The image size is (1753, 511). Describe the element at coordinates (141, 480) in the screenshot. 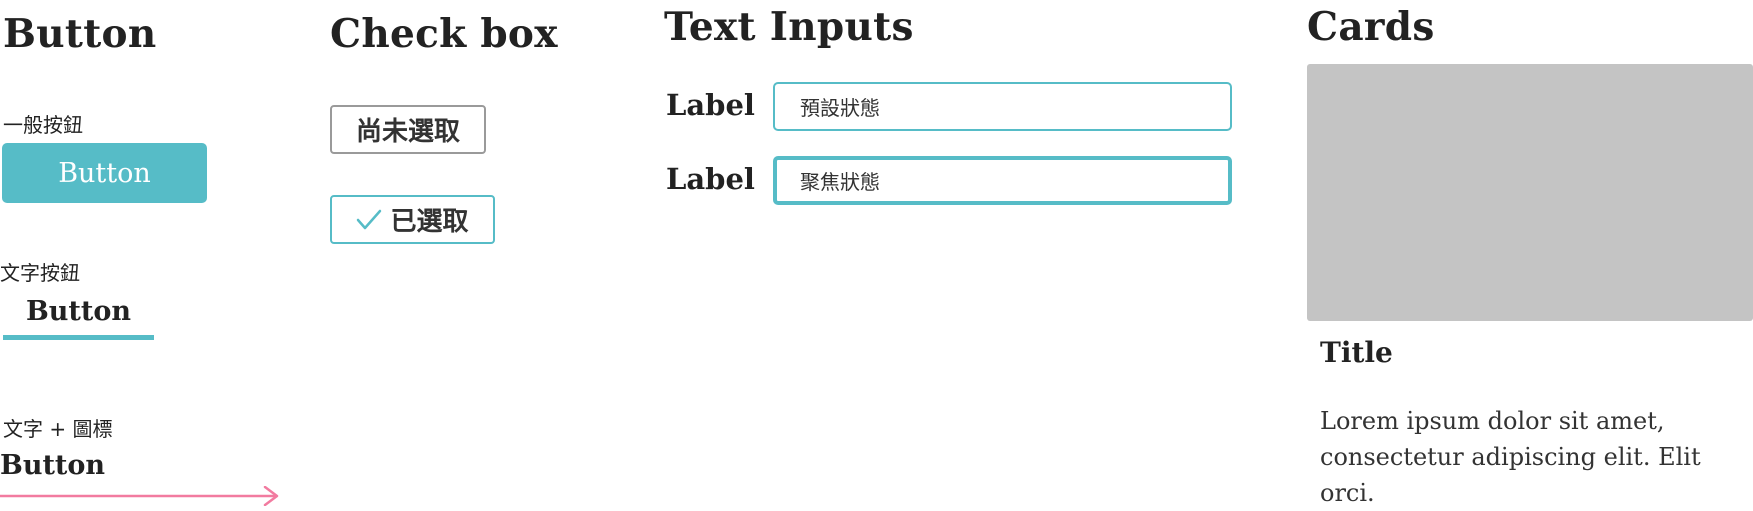

I see `icon-button: Button` at that location.